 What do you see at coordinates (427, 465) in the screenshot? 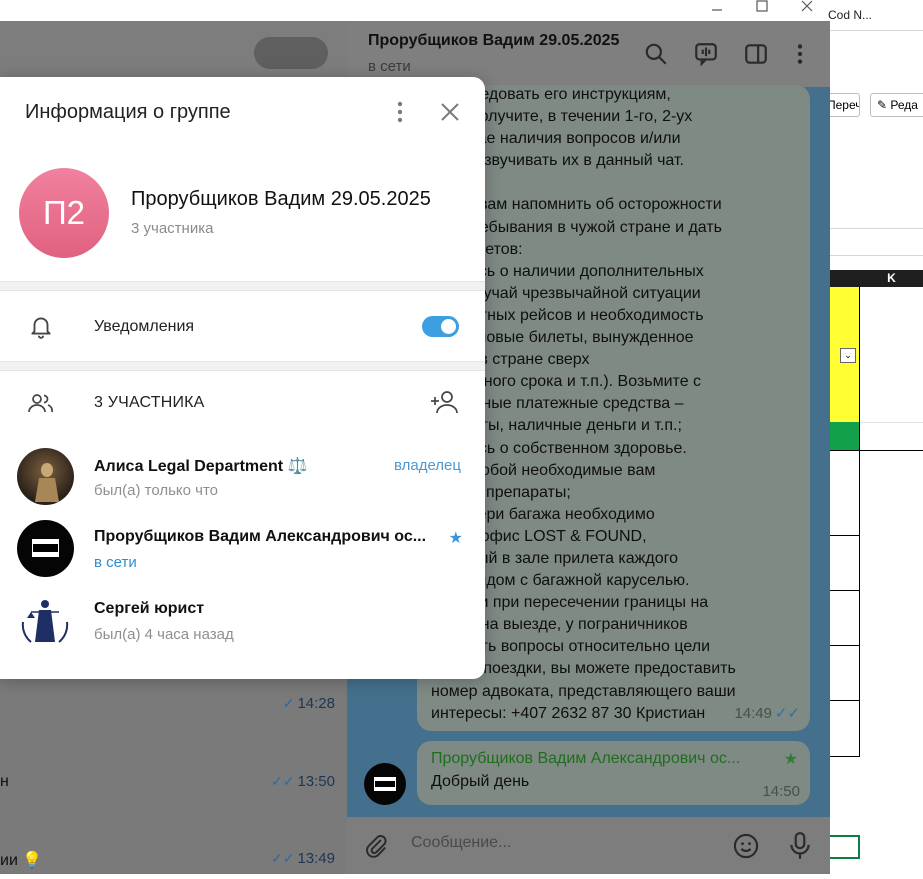
I see `member-role-badge: владелец` at bounding box center [427, 465].